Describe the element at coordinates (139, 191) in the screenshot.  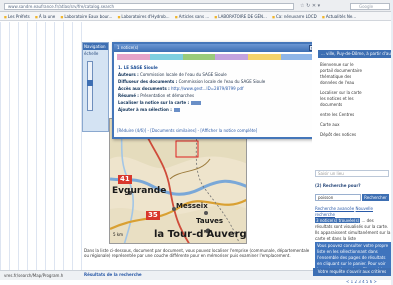
I see `map-label-town: Evgurande` at that location.